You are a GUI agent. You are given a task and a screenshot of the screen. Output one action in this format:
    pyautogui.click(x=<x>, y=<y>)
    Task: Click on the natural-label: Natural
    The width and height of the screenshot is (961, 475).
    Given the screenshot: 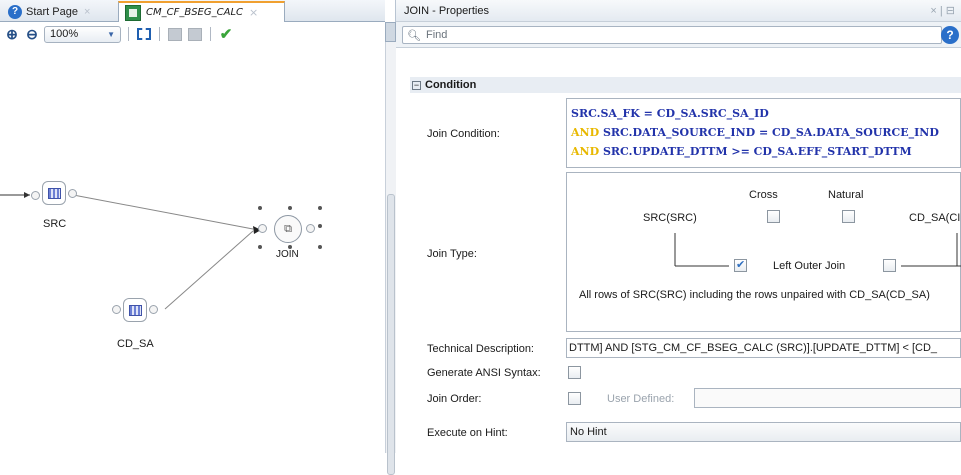 What is the action you would take?
    pyautogui.click(x=846, y=195)
    